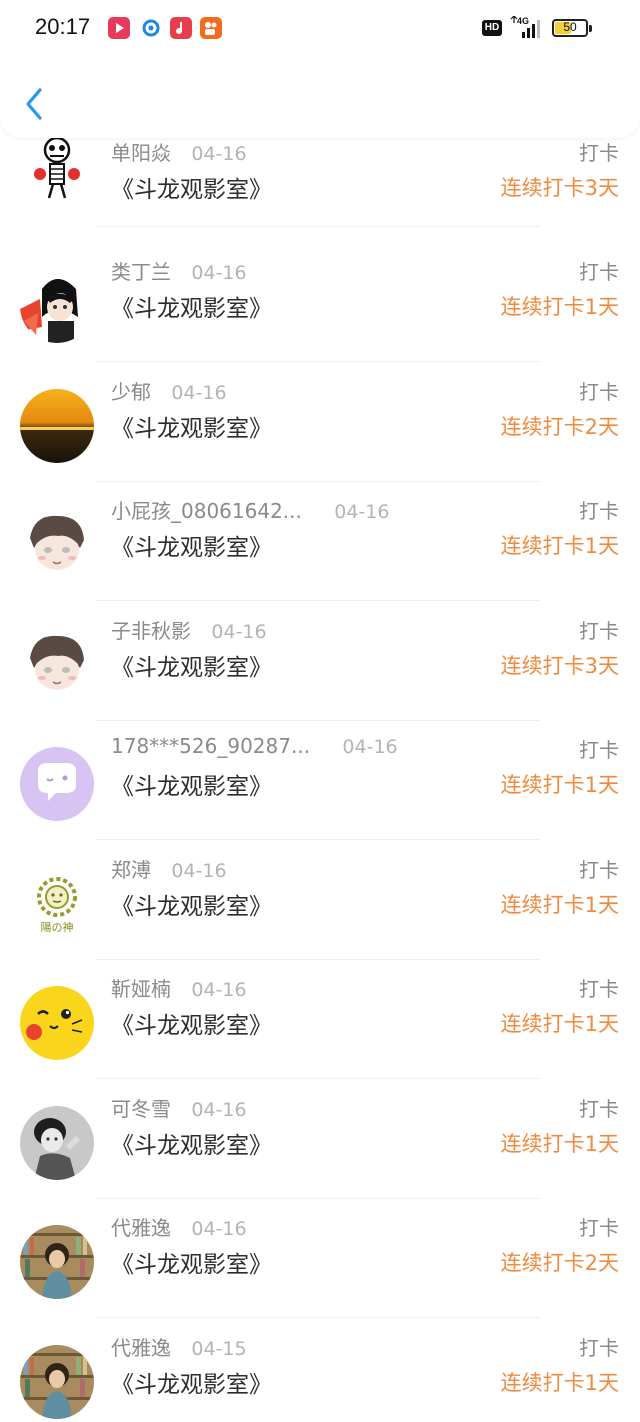  I want to click on list-item: 代雅逸 04-15 《斗龙观影室》 打卡 连续打卡1天, so click(320, 1378).